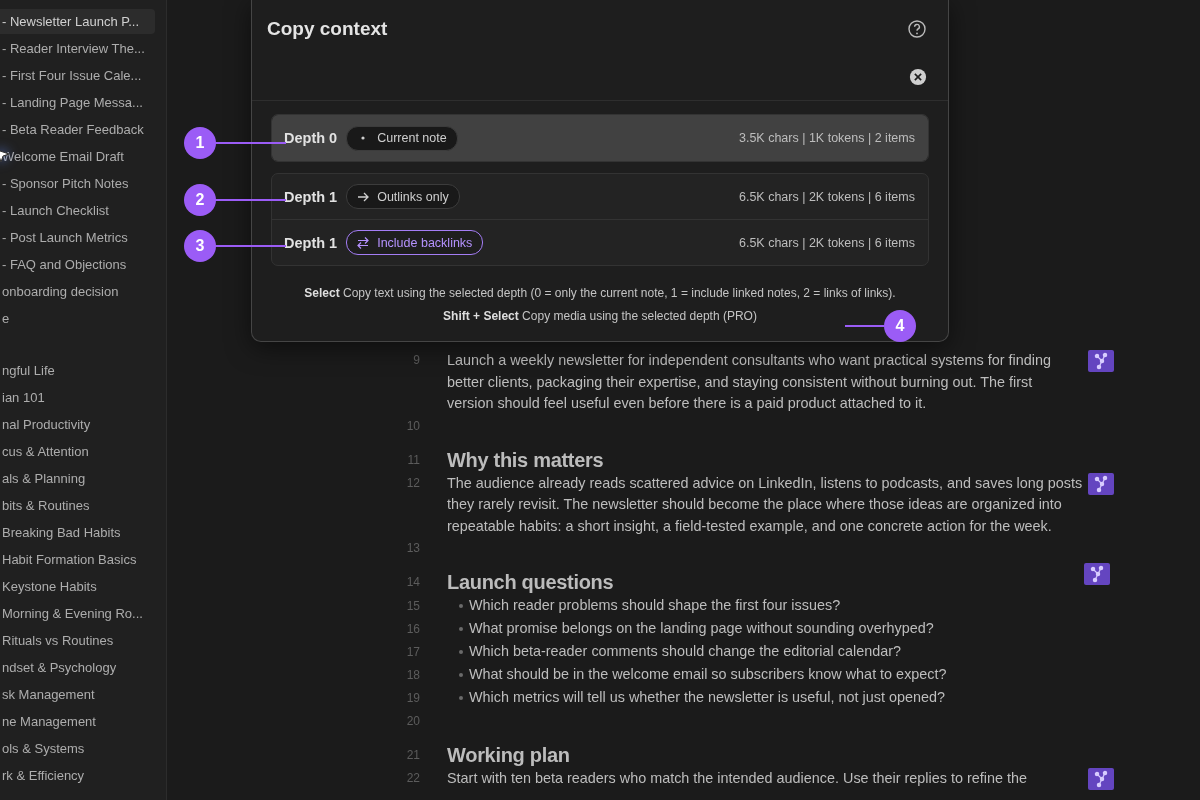  What do you see at coordinates (311, 138) in the screenshot?
I see `depth-label: Depth 0` at bounding box center [311, 138].